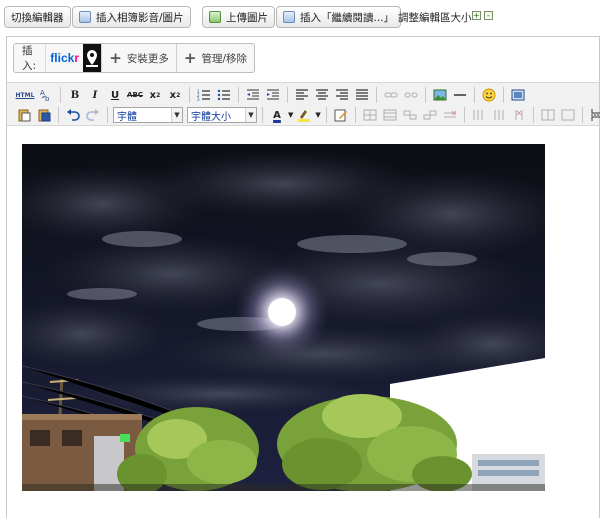  I want to click on undo-icon, so click(73, 115).